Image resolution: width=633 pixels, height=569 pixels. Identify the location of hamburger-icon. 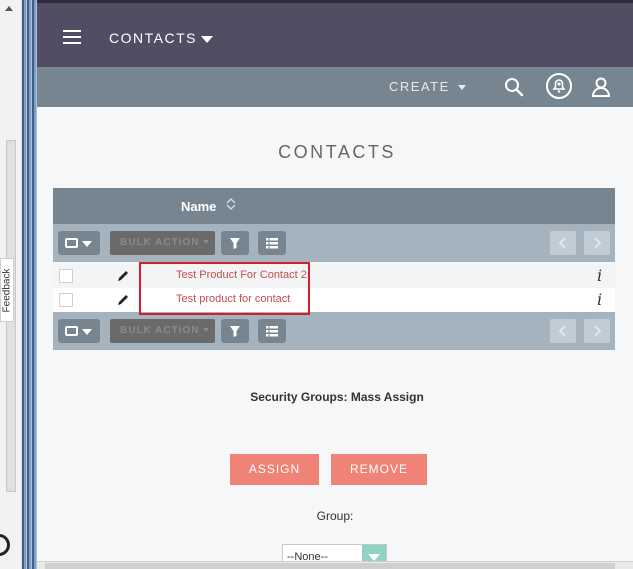
(72, 37).